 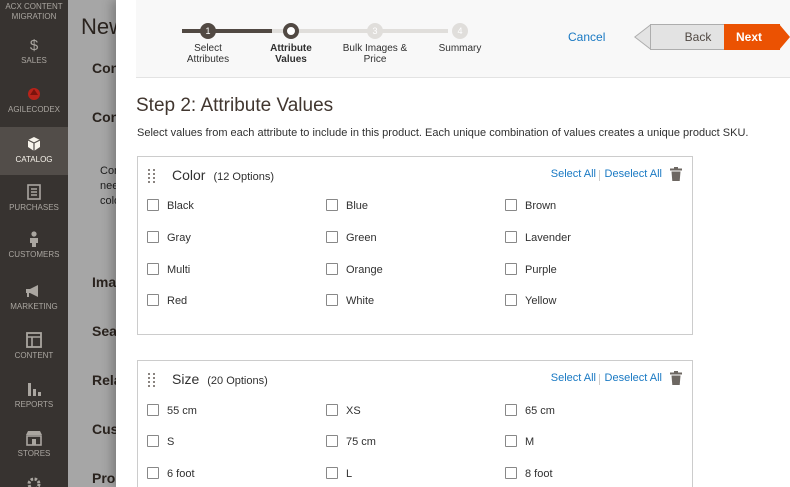 I want to click on cube-icon, so click(x=34, y=144).